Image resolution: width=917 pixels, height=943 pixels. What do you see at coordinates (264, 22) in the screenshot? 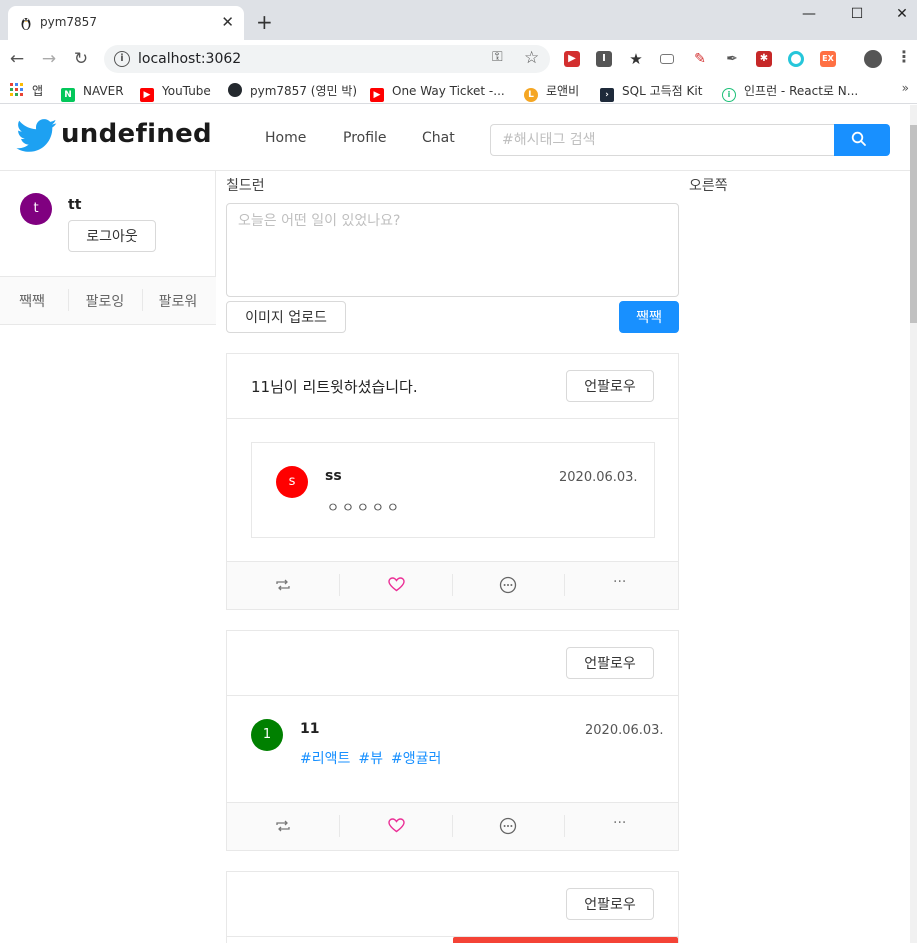
I see `new-tab-icon: +` at bounding box center [264, 22].